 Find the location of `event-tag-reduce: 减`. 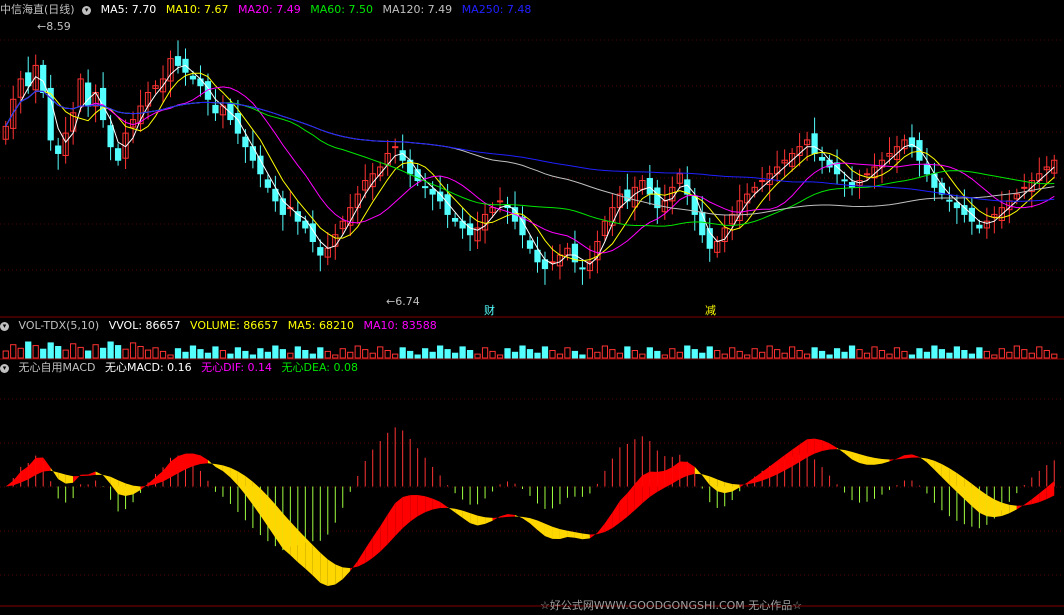

event-tag-reduce: 减 is located at coordinates (710, 310).